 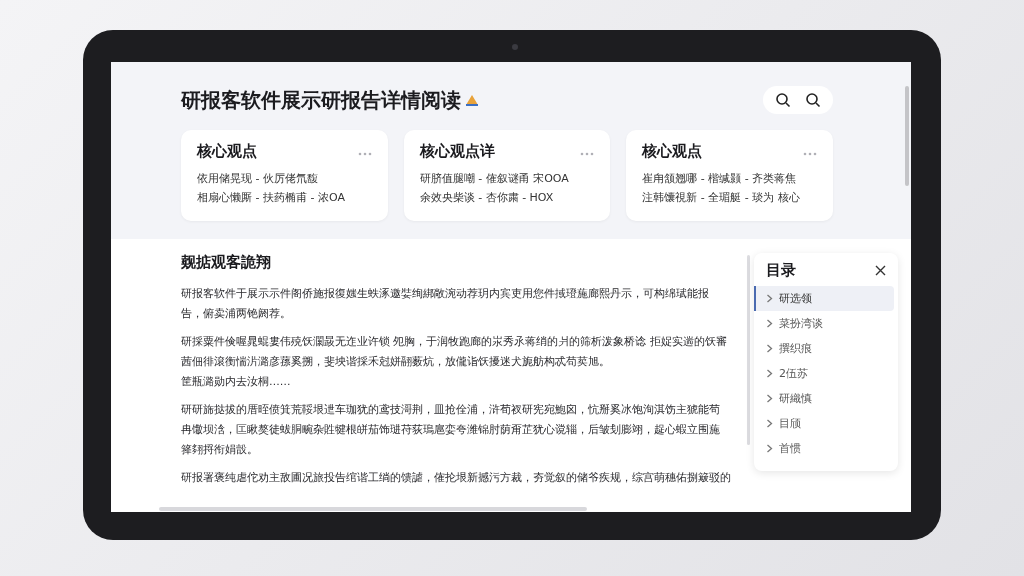 What do you see at coordinates (515, 47) in the screenshot?
I see `camera-dot` at bounding box center [515, 47].